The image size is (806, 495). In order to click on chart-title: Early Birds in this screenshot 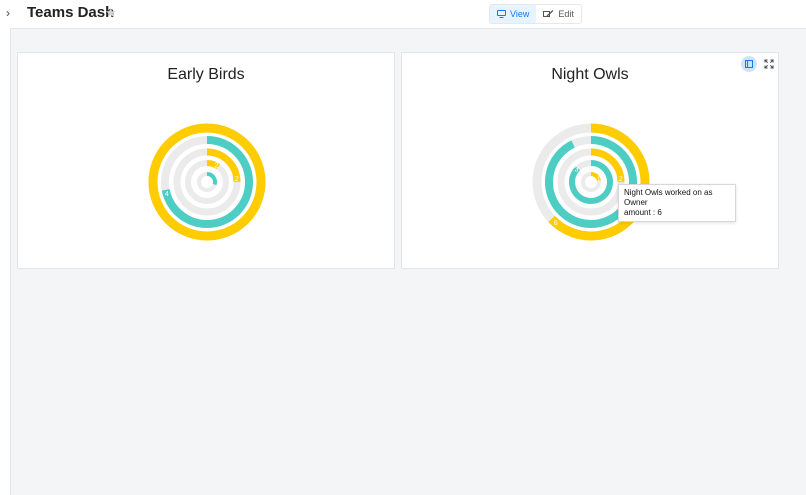, I will do `click(206, 74)`.